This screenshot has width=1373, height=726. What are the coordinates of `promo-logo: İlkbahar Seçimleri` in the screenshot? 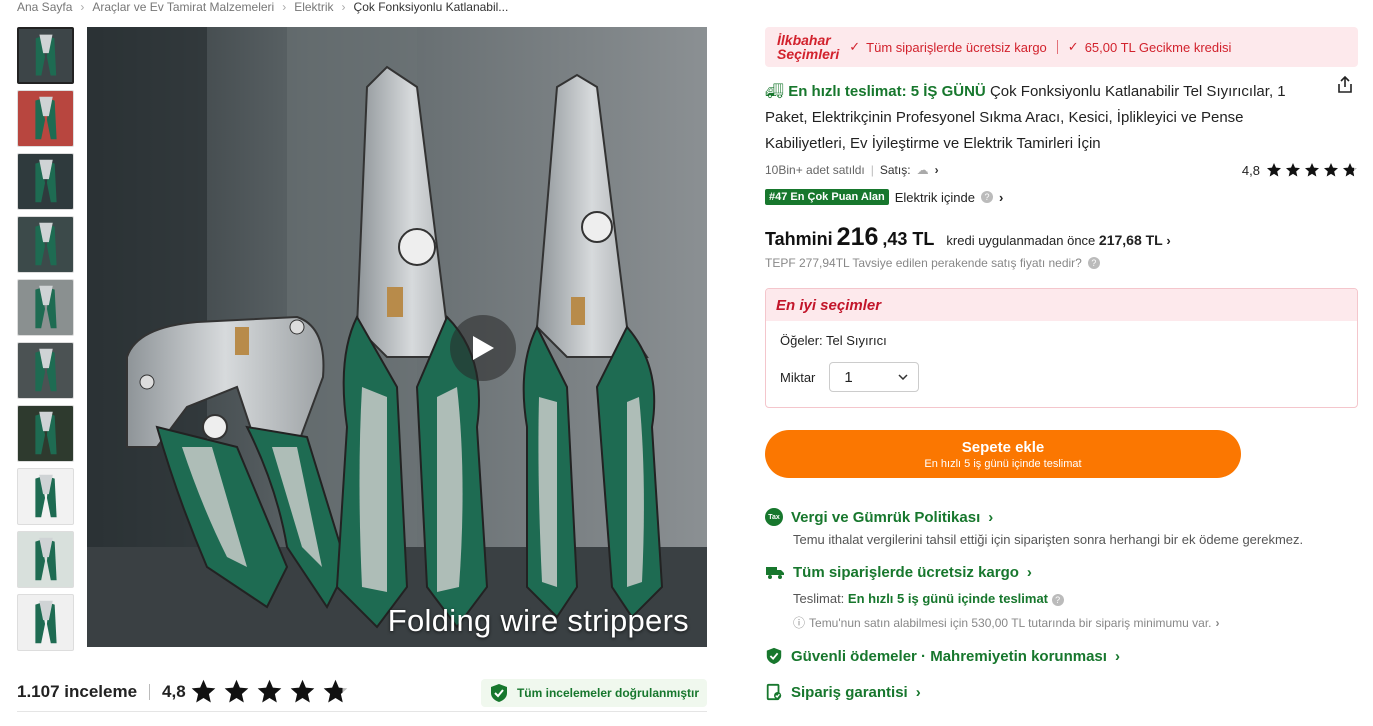 It's located at (808, 47).